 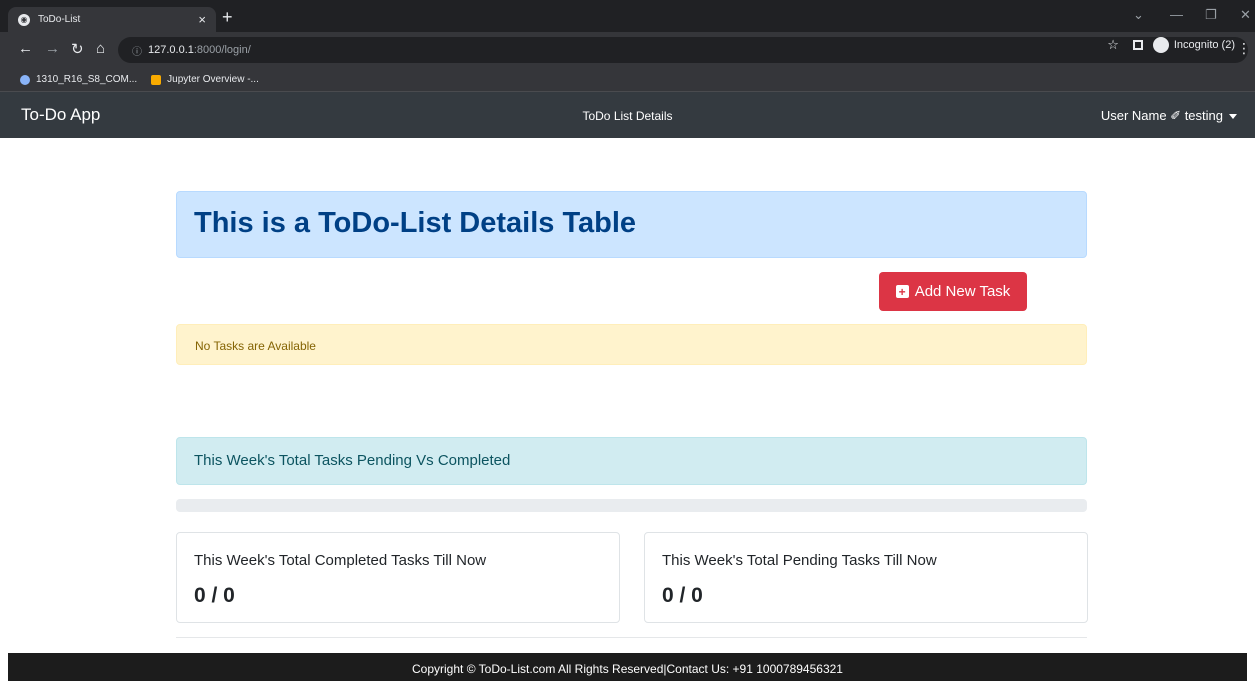 I want to click on page-heading-alert: This is a ToDo-List Details Table, so click(x=631, y=224).